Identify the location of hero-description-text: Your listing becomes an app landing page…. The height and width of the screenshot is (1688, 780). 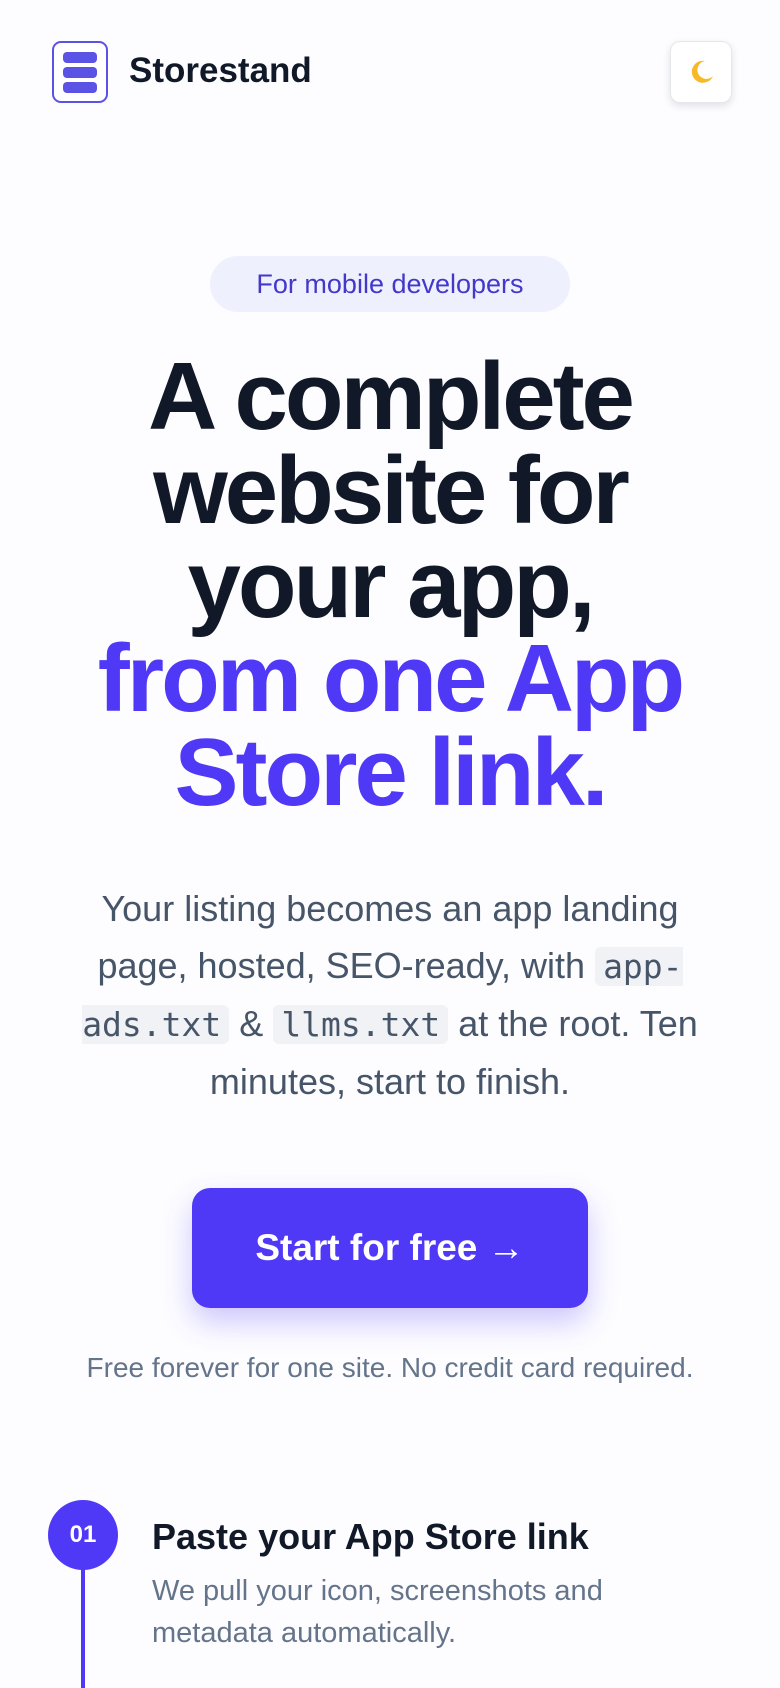
(388, 937).